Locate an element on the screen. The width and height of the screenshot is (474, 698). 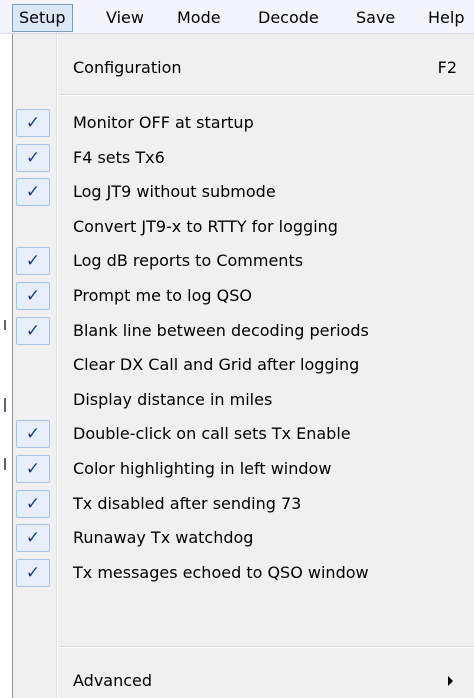
menu-item-label: Advanced is located at coordinates (113, 680).